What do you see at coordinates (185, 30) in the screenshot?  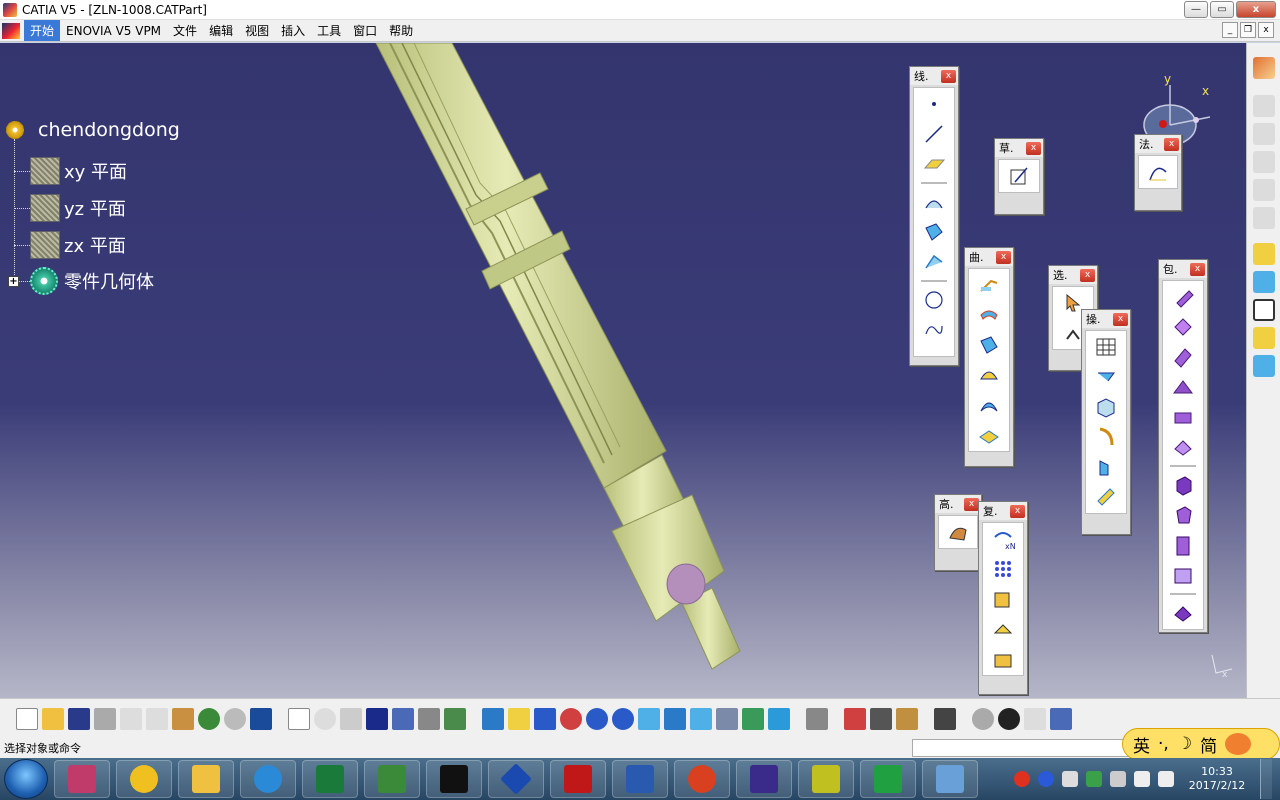 I see `menu-file: 文件` at bounding box center [185, 30].